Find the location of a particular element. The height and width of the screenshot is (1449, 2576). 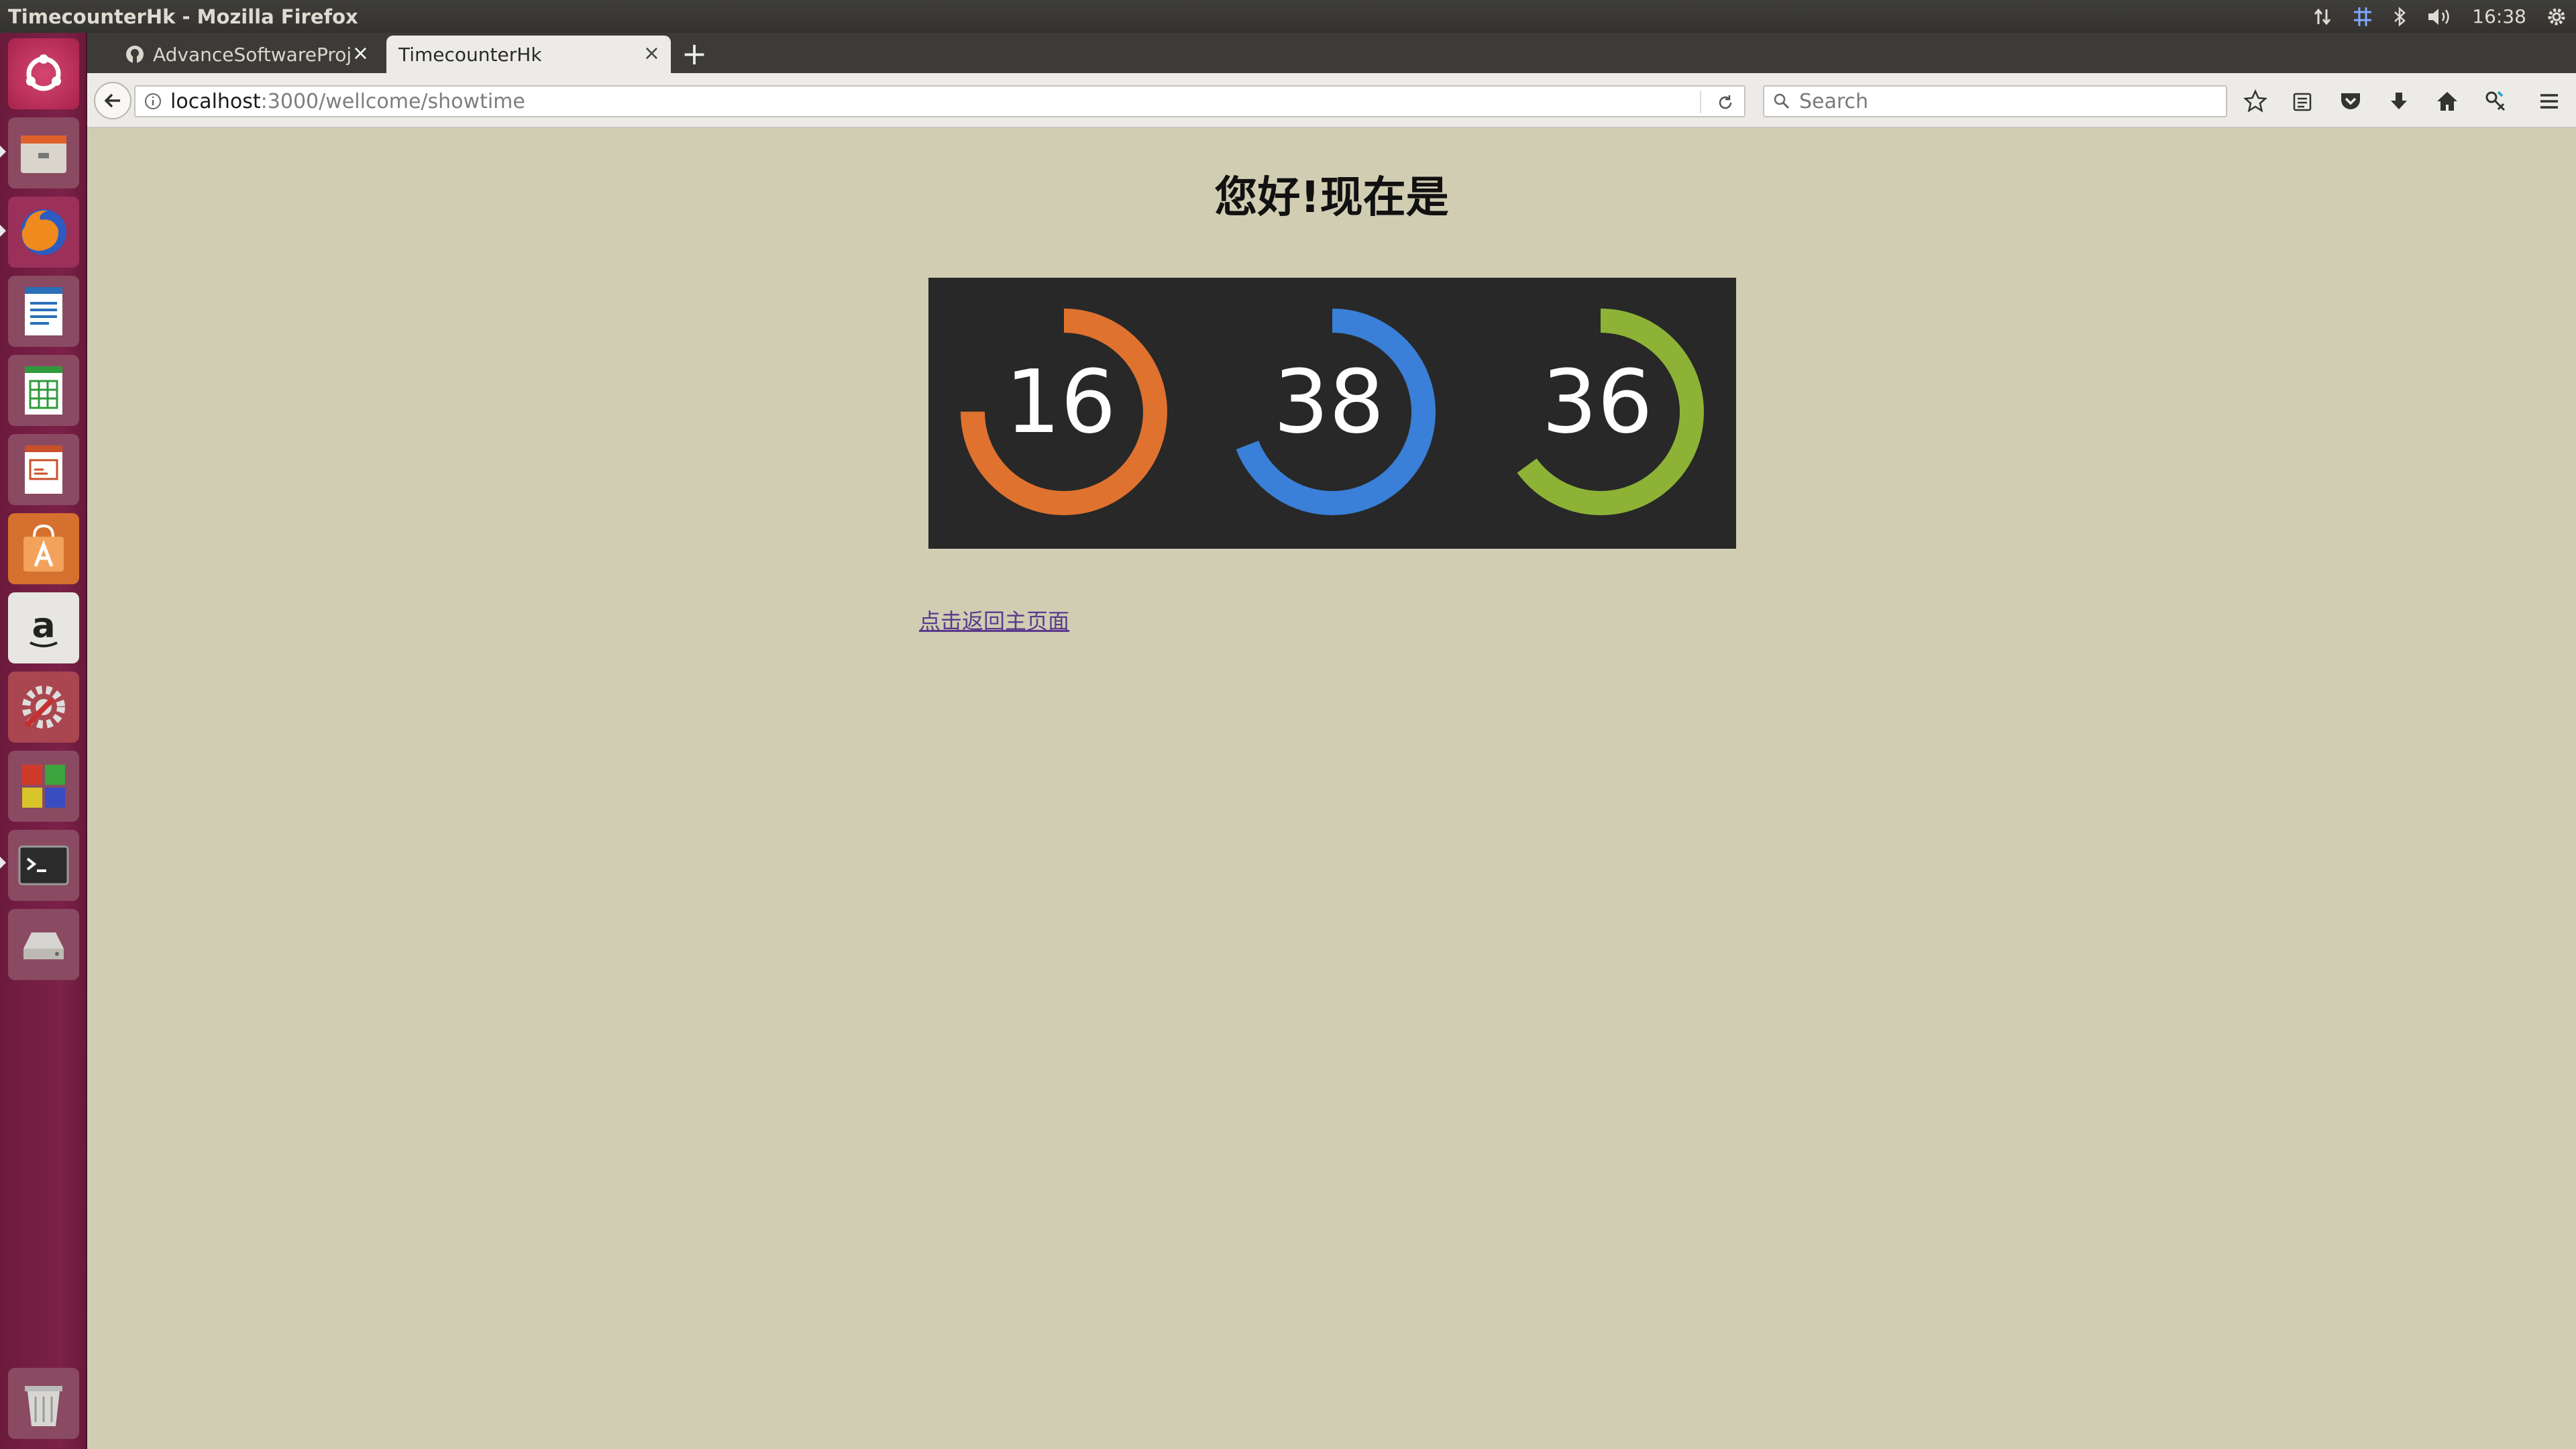

back-button is located at coordinates (112, 100).